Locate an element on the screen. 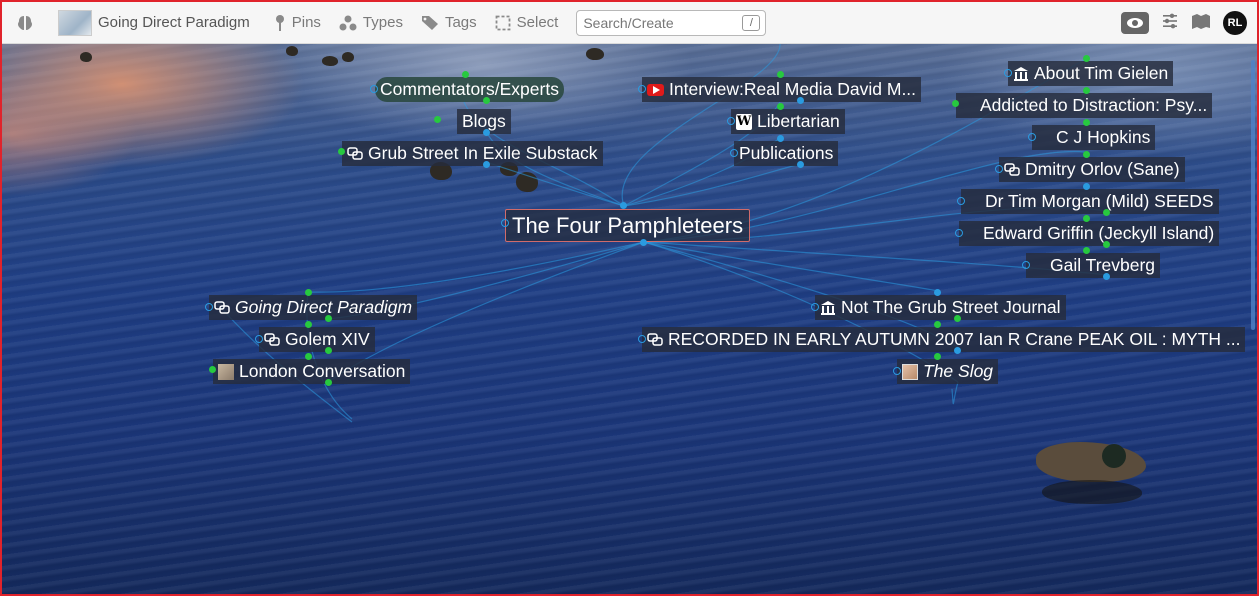  pins-label: Pins is located at coordinates (306, 22).